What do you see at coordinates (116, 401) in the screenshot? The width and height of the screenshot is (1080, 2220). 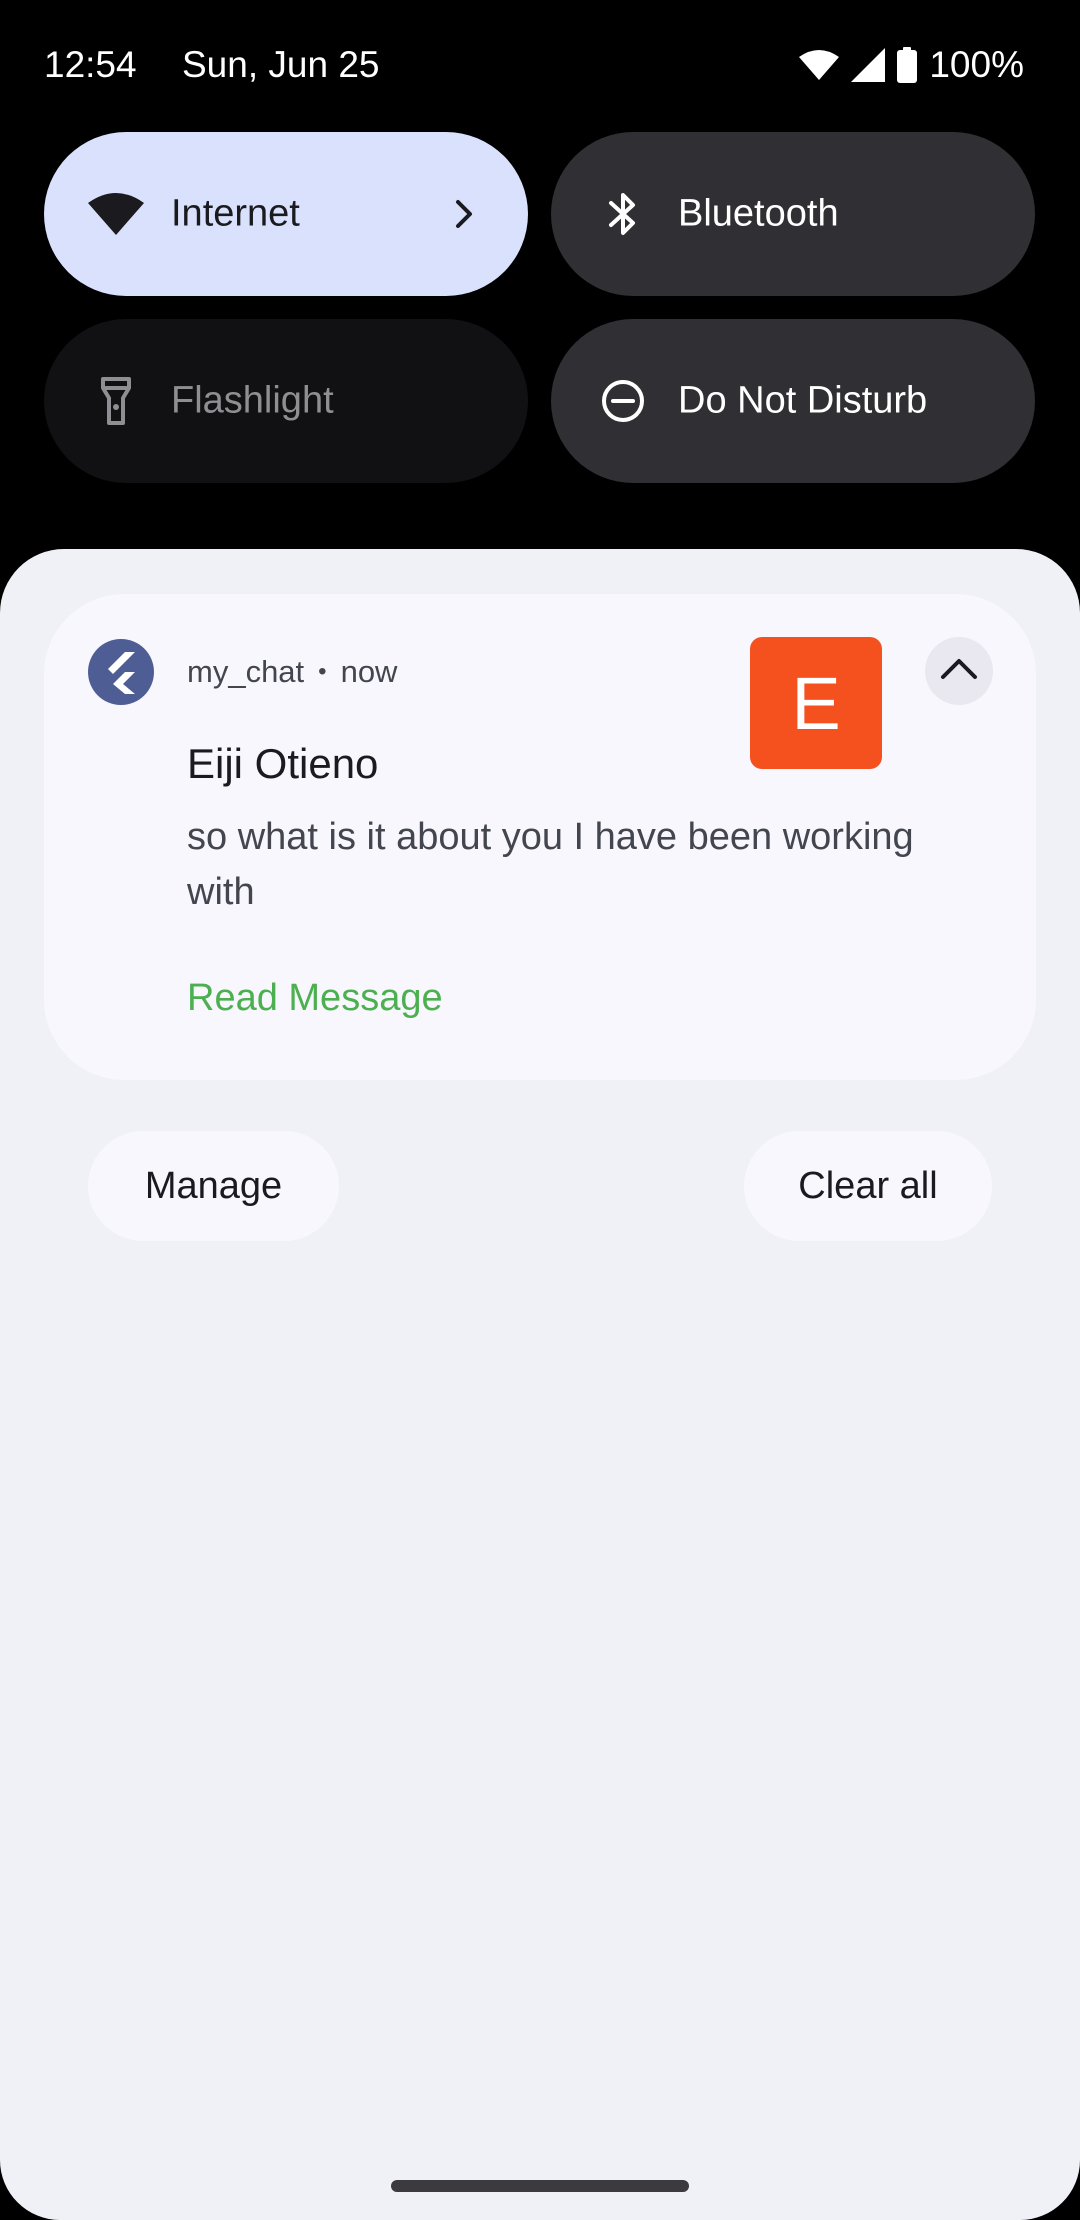 I see `flashlight-icon` at bounding box center [116, 401].